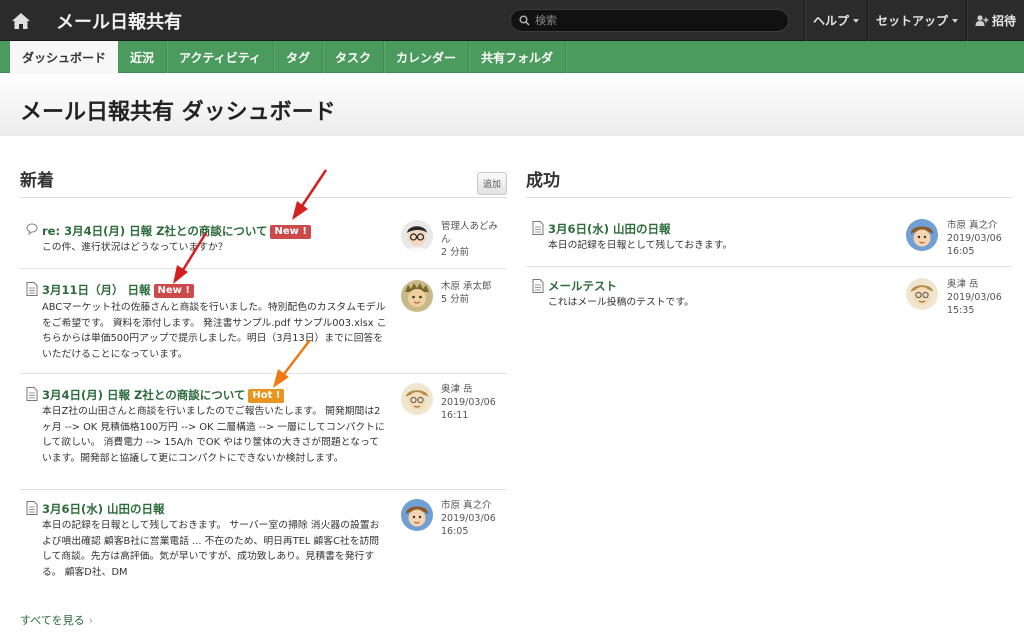 The width and height of the screenshot is (1024, 640). I want to click on post-body: この件、進行状況はどうなっていますか？, so click(135, 247).